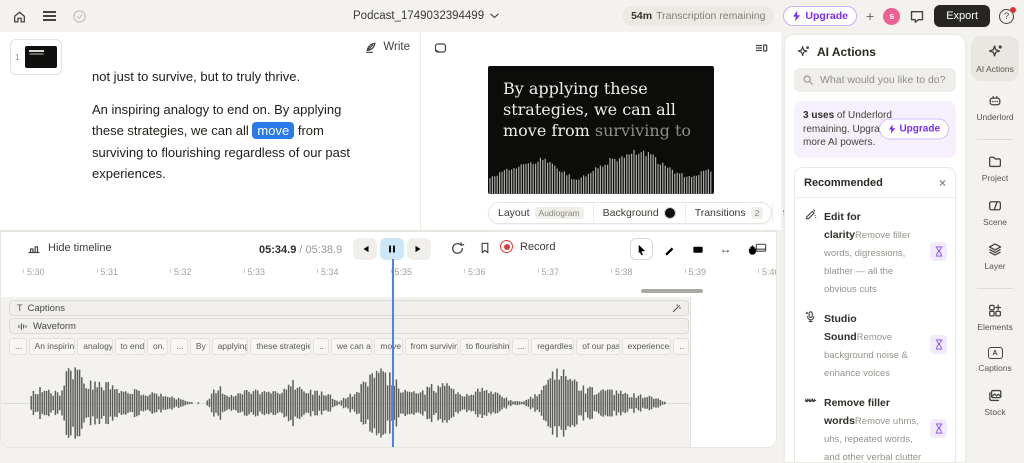 The height and width of the screenshot is (463, 1024). Describe the element at coordinates (548, 272) in the screenshot. I see `ruler-label: 5:37` at that location.